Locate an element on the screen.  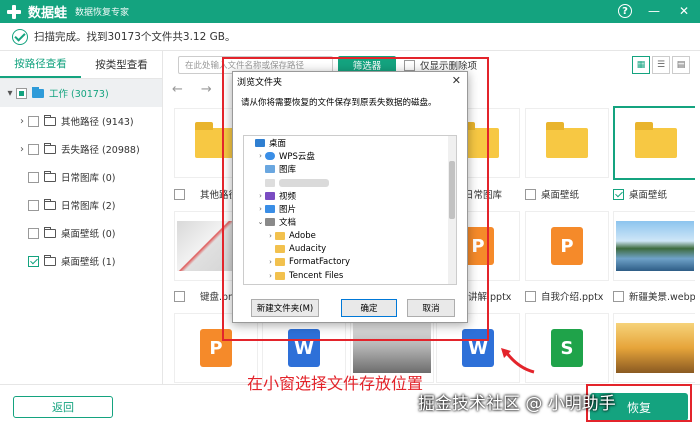
tree-root-checkbox is located at coordinates (21, 93).